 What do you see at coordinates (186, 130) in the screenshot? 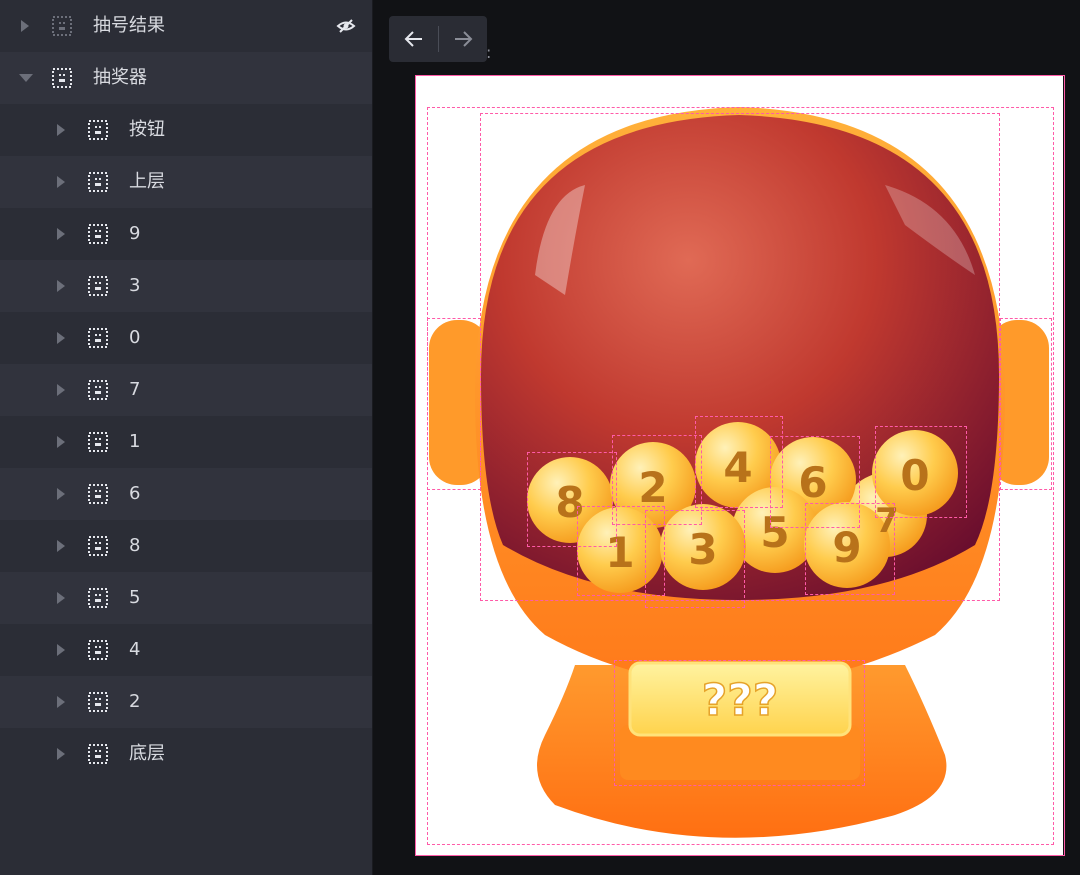
I see `layer-row-button: 按钮` at bounding box center [186, 130].